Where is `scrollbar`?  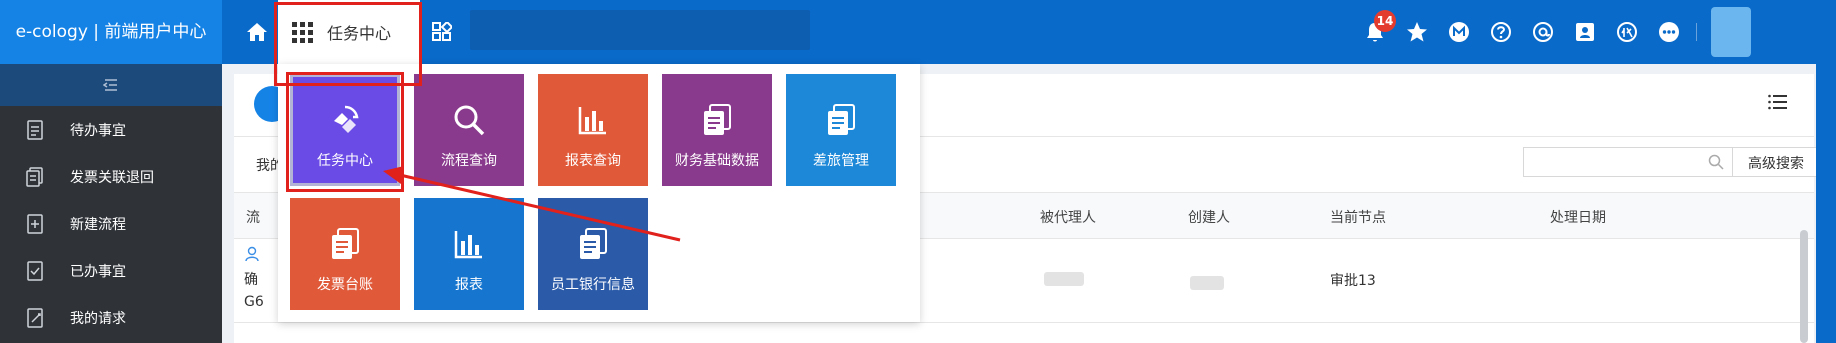 scrollbar is located at coordinates (1804, 286).